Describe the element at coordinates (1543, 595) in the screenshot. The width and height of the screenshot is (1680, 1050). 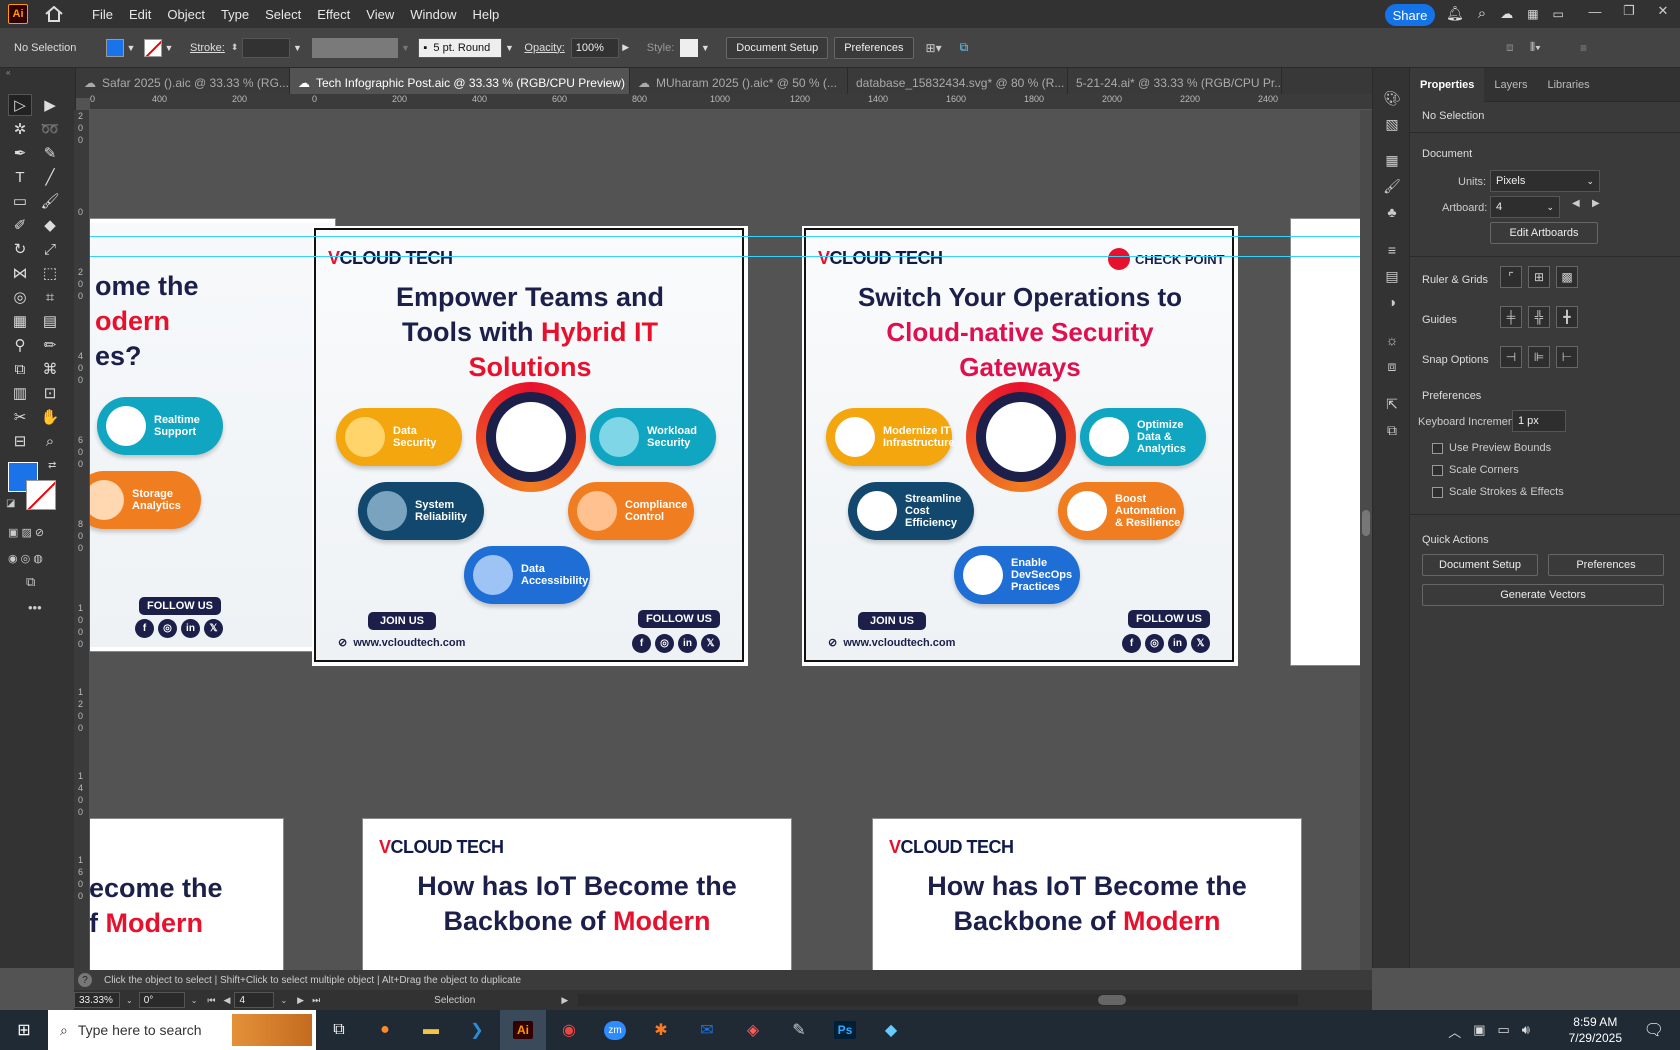
I see `generate-vectors-button: Generate Vectors` at that location.